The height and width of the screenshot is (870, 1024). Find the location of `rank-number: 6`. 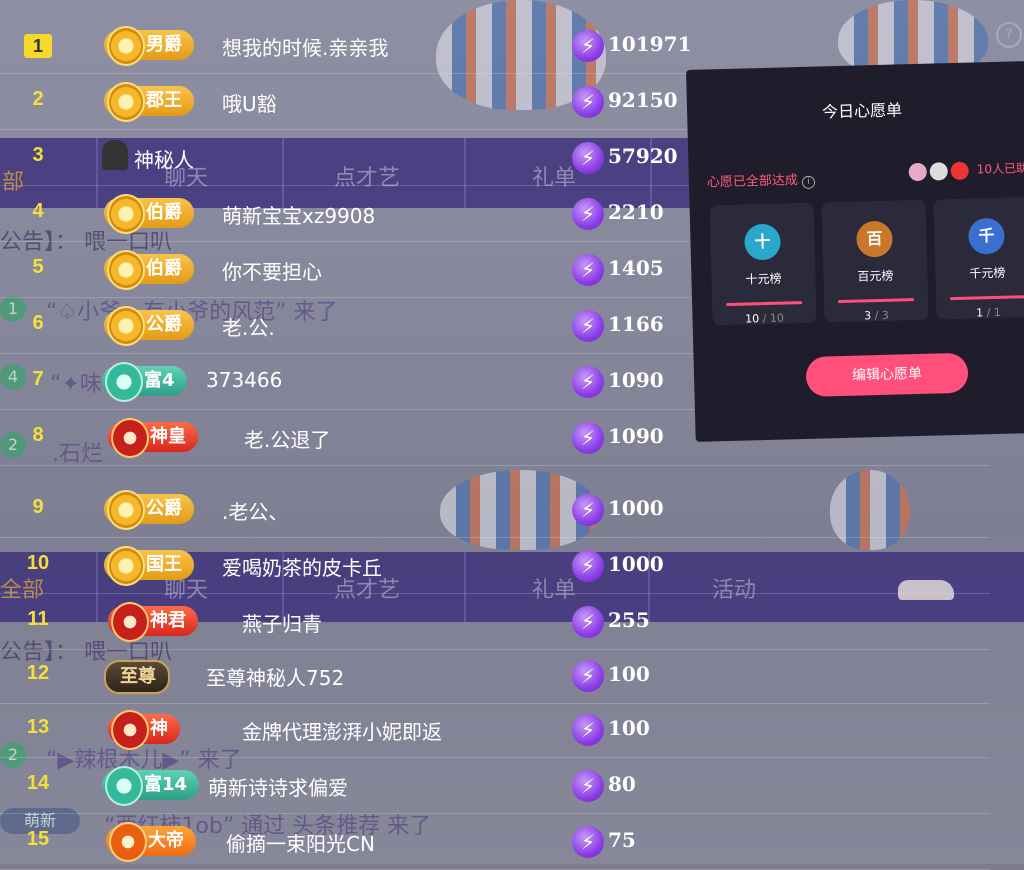

rank-number: 6 is located at coordinates (38, 323).